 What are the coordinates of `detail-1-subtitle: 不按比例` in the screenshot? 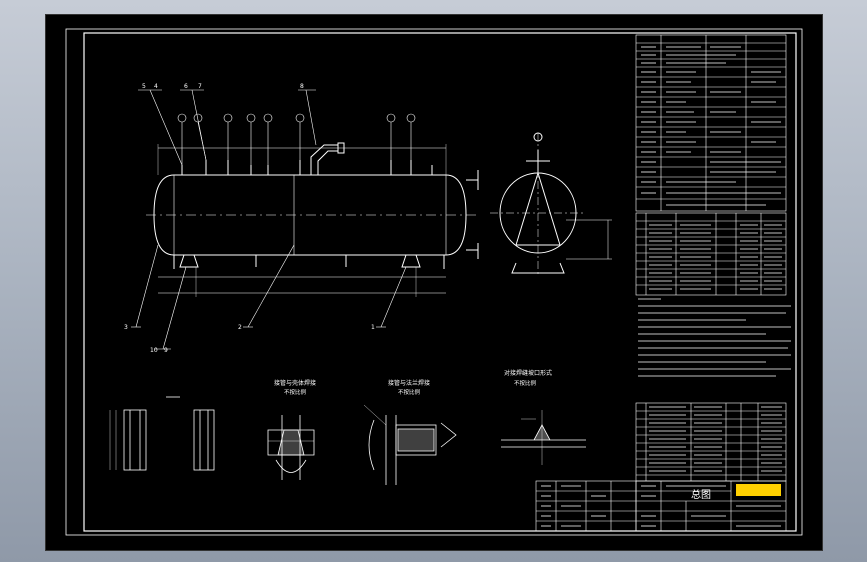 It's located at (295, 392).